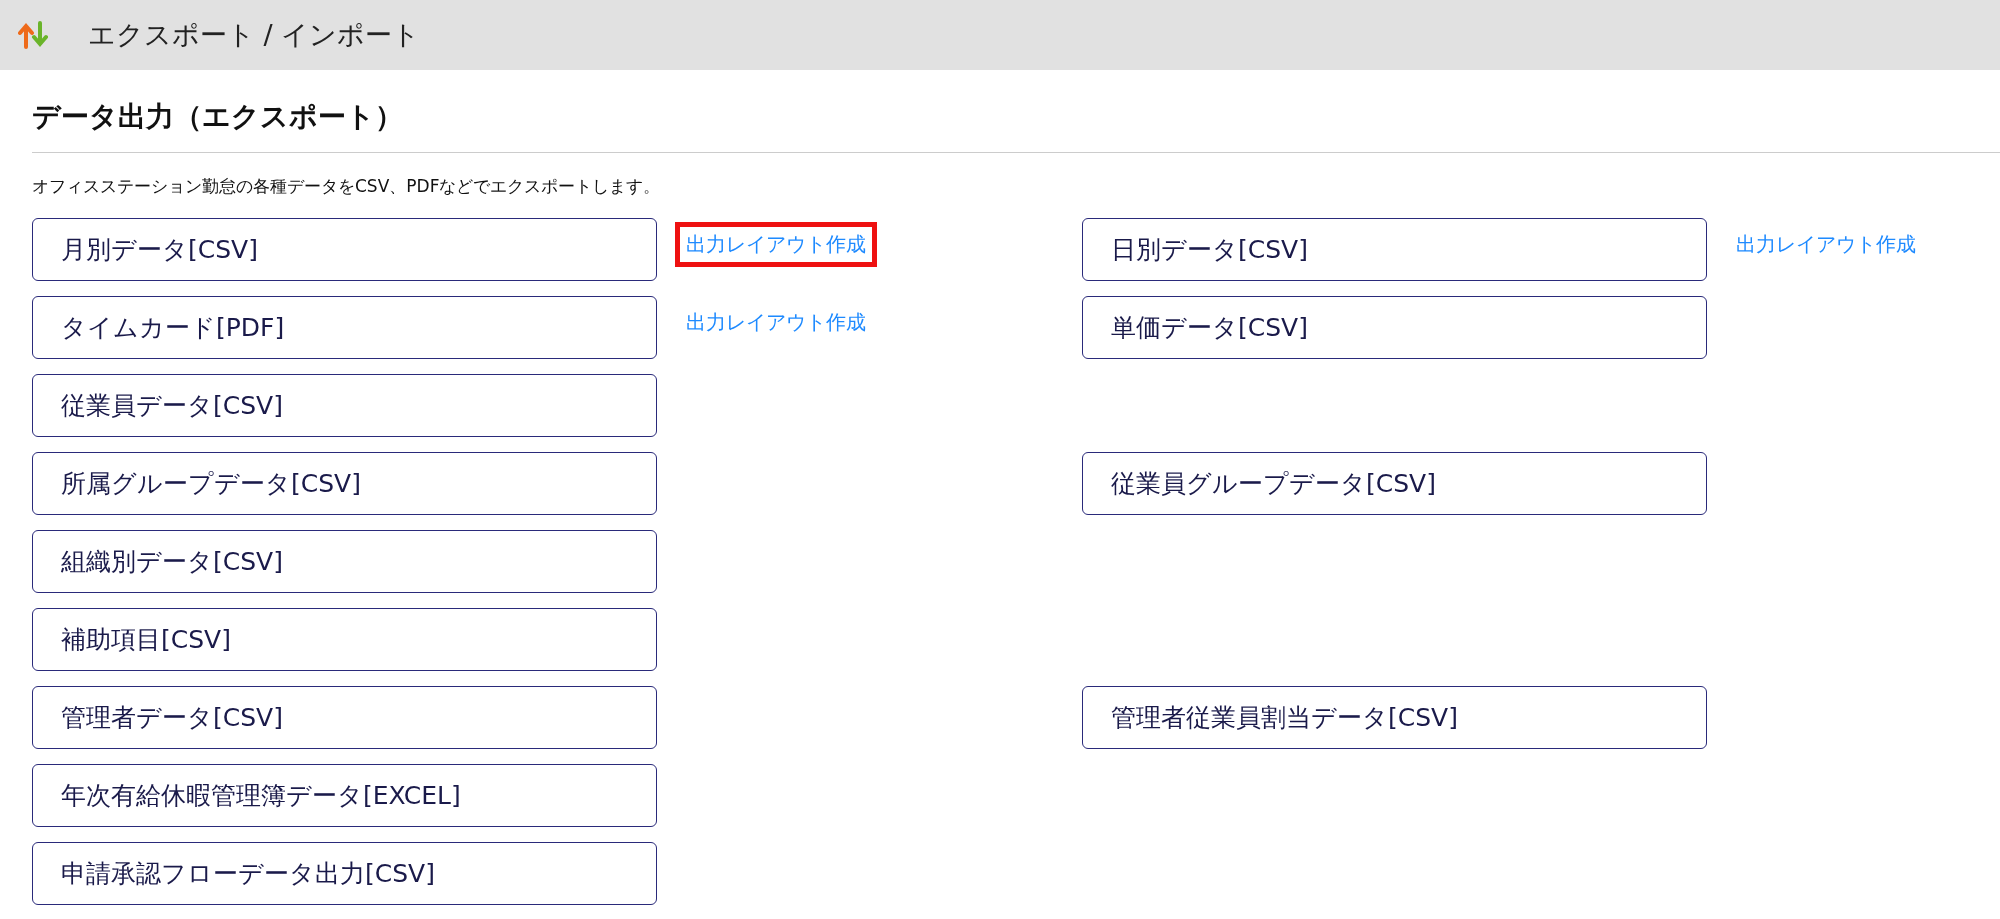  Describe the element at coordinates (344, 795) in the screenshot. I see `export-button: 年次有給休暇管理簿データ[EXCEL]` at that location.